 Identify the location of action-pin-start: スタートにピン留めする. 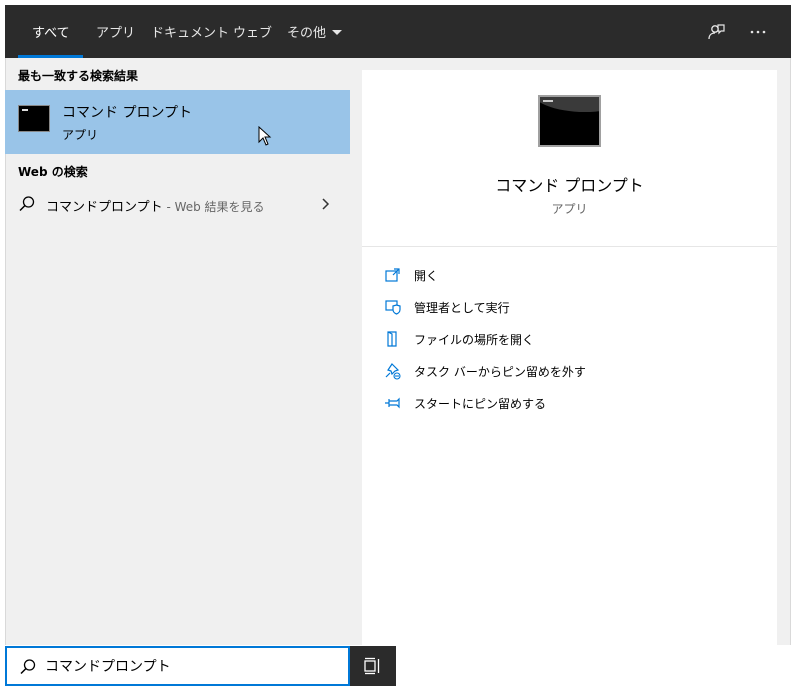
(574, 403).